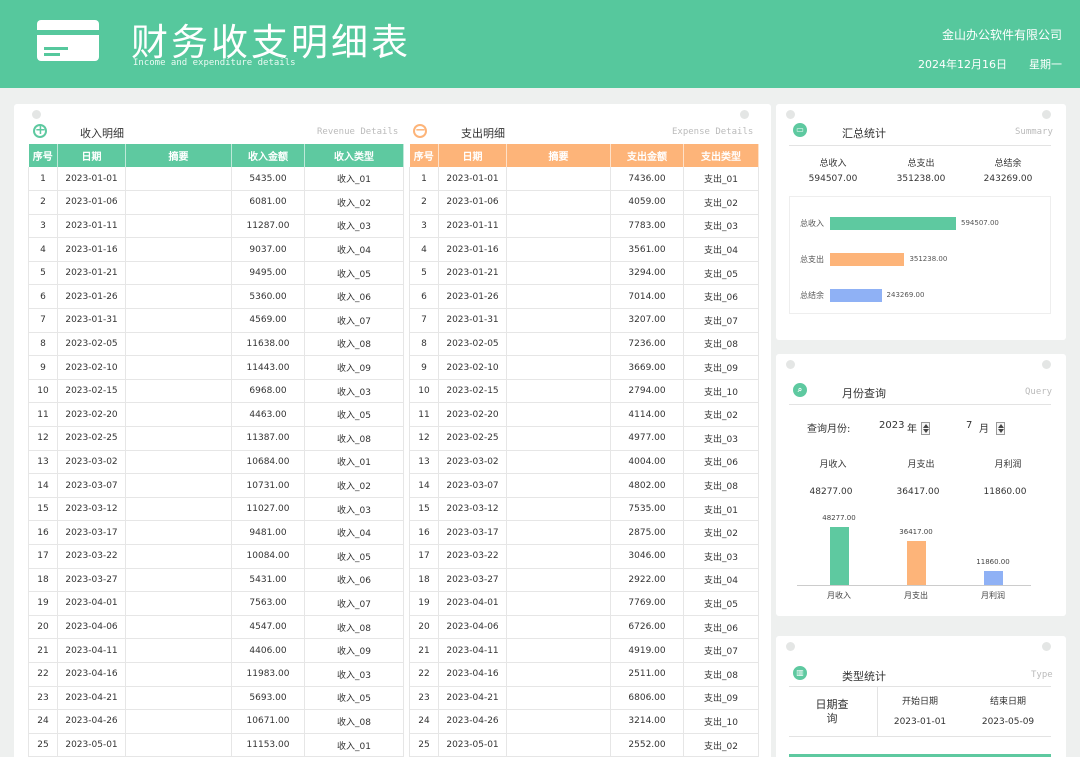 The height and width of the screenshot is (757, 1080). I want to click on table-cell: 8, so click(43, 344).